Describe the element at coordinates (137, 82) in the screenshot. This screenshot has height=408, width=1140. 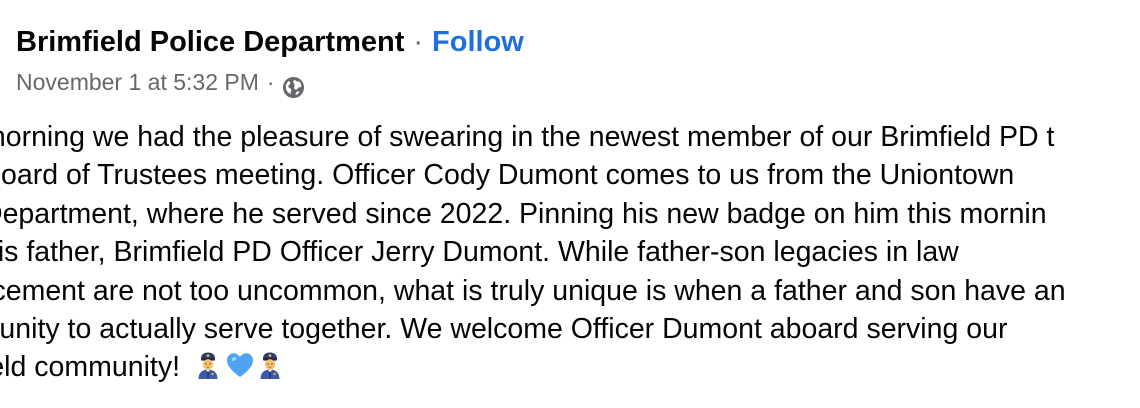
I see `post-timestamp: November 1 at 5:32 PM` at that location.